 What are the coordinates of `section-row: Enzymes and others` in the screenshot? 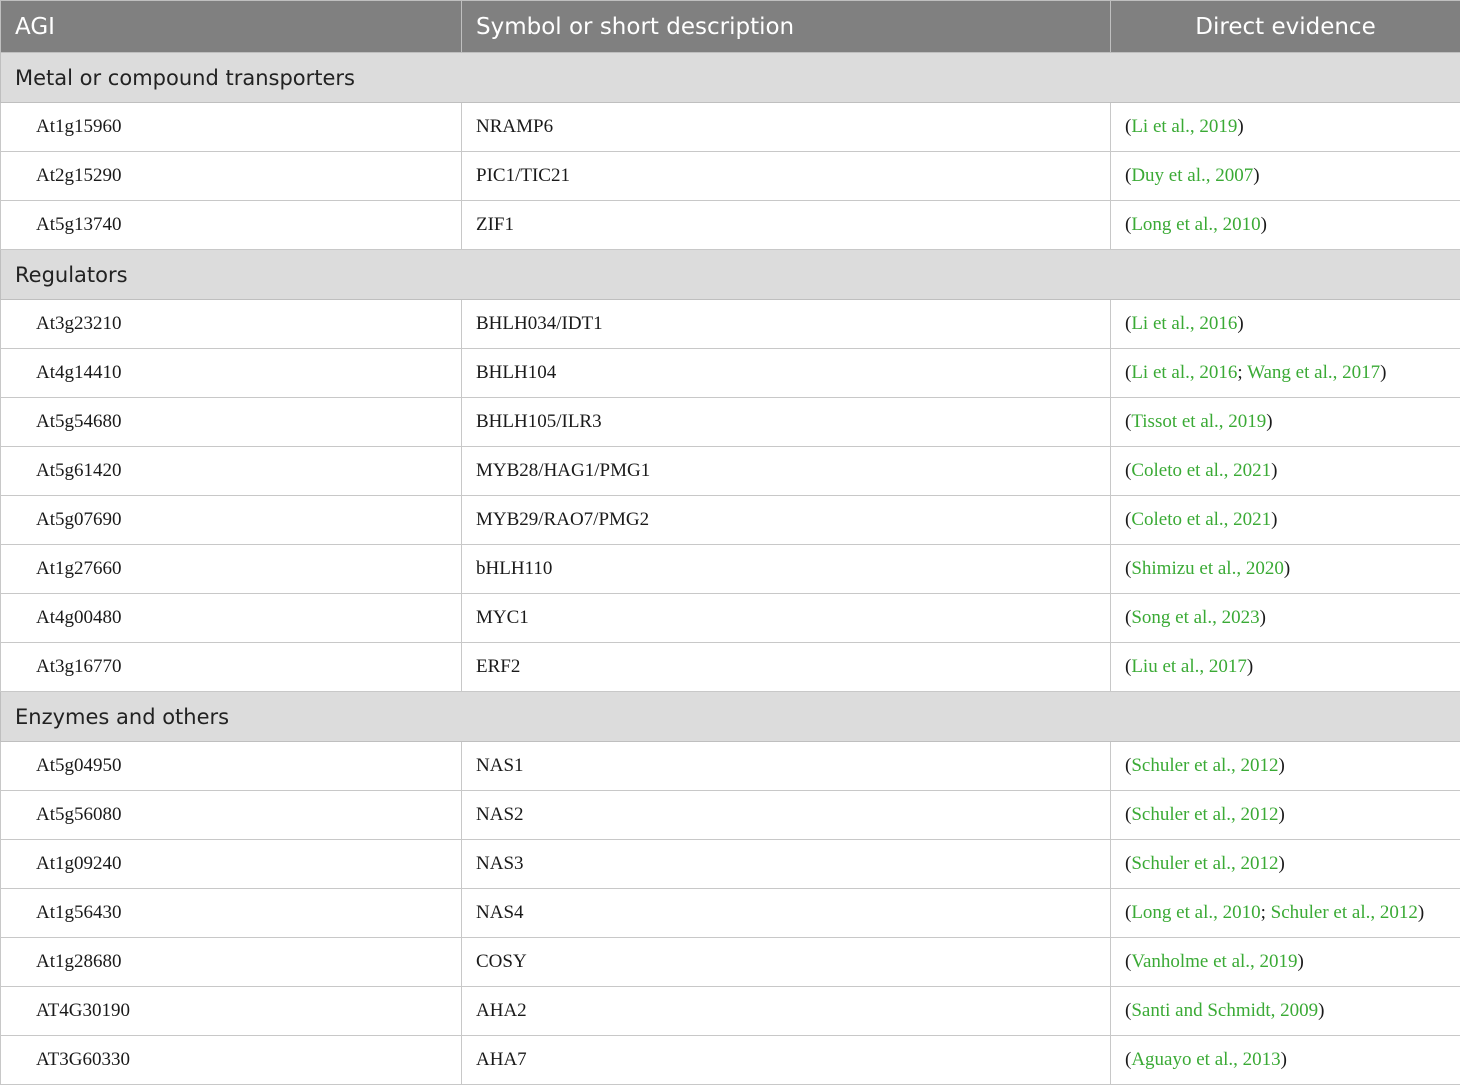 It's located at (730, 717).